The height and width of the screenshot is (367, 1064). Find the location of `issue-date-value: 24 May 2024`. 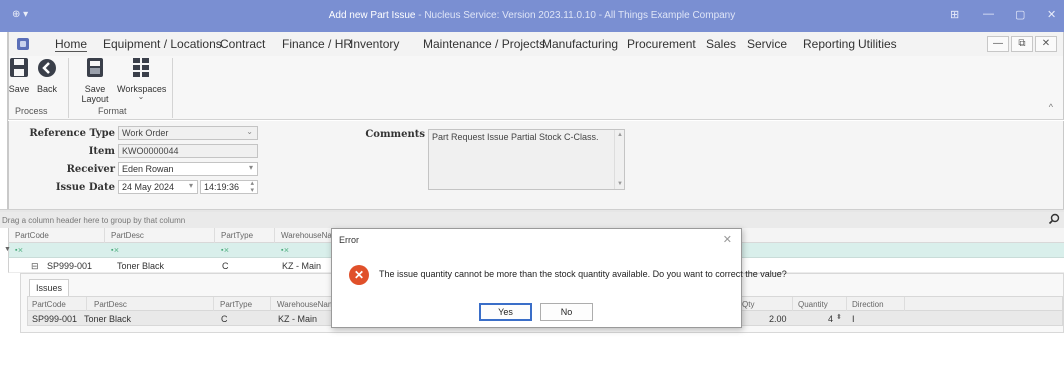

issue-date-value: 24 May 2024 is located at coordinates (148, 187).